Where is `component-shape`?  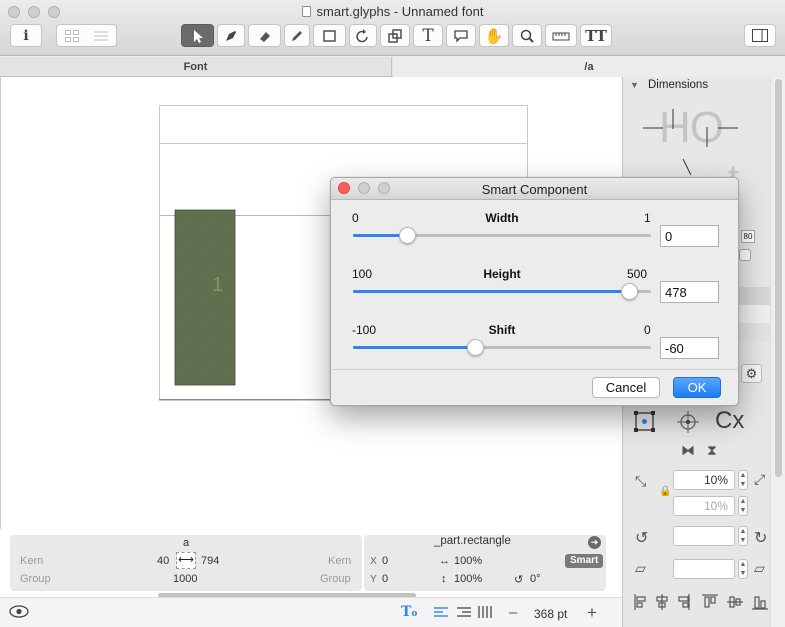
component-shape is located at coordinates (205, 297).